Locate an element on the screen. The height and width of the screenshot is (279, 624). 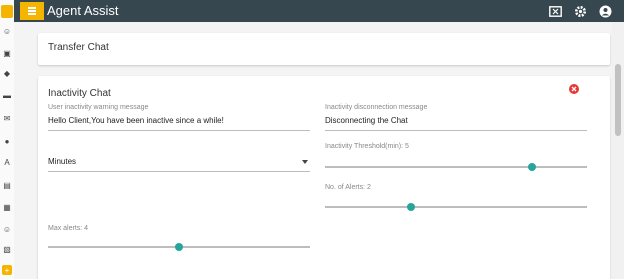
chat-icon: ▬ is located at coordinates (7, 95).